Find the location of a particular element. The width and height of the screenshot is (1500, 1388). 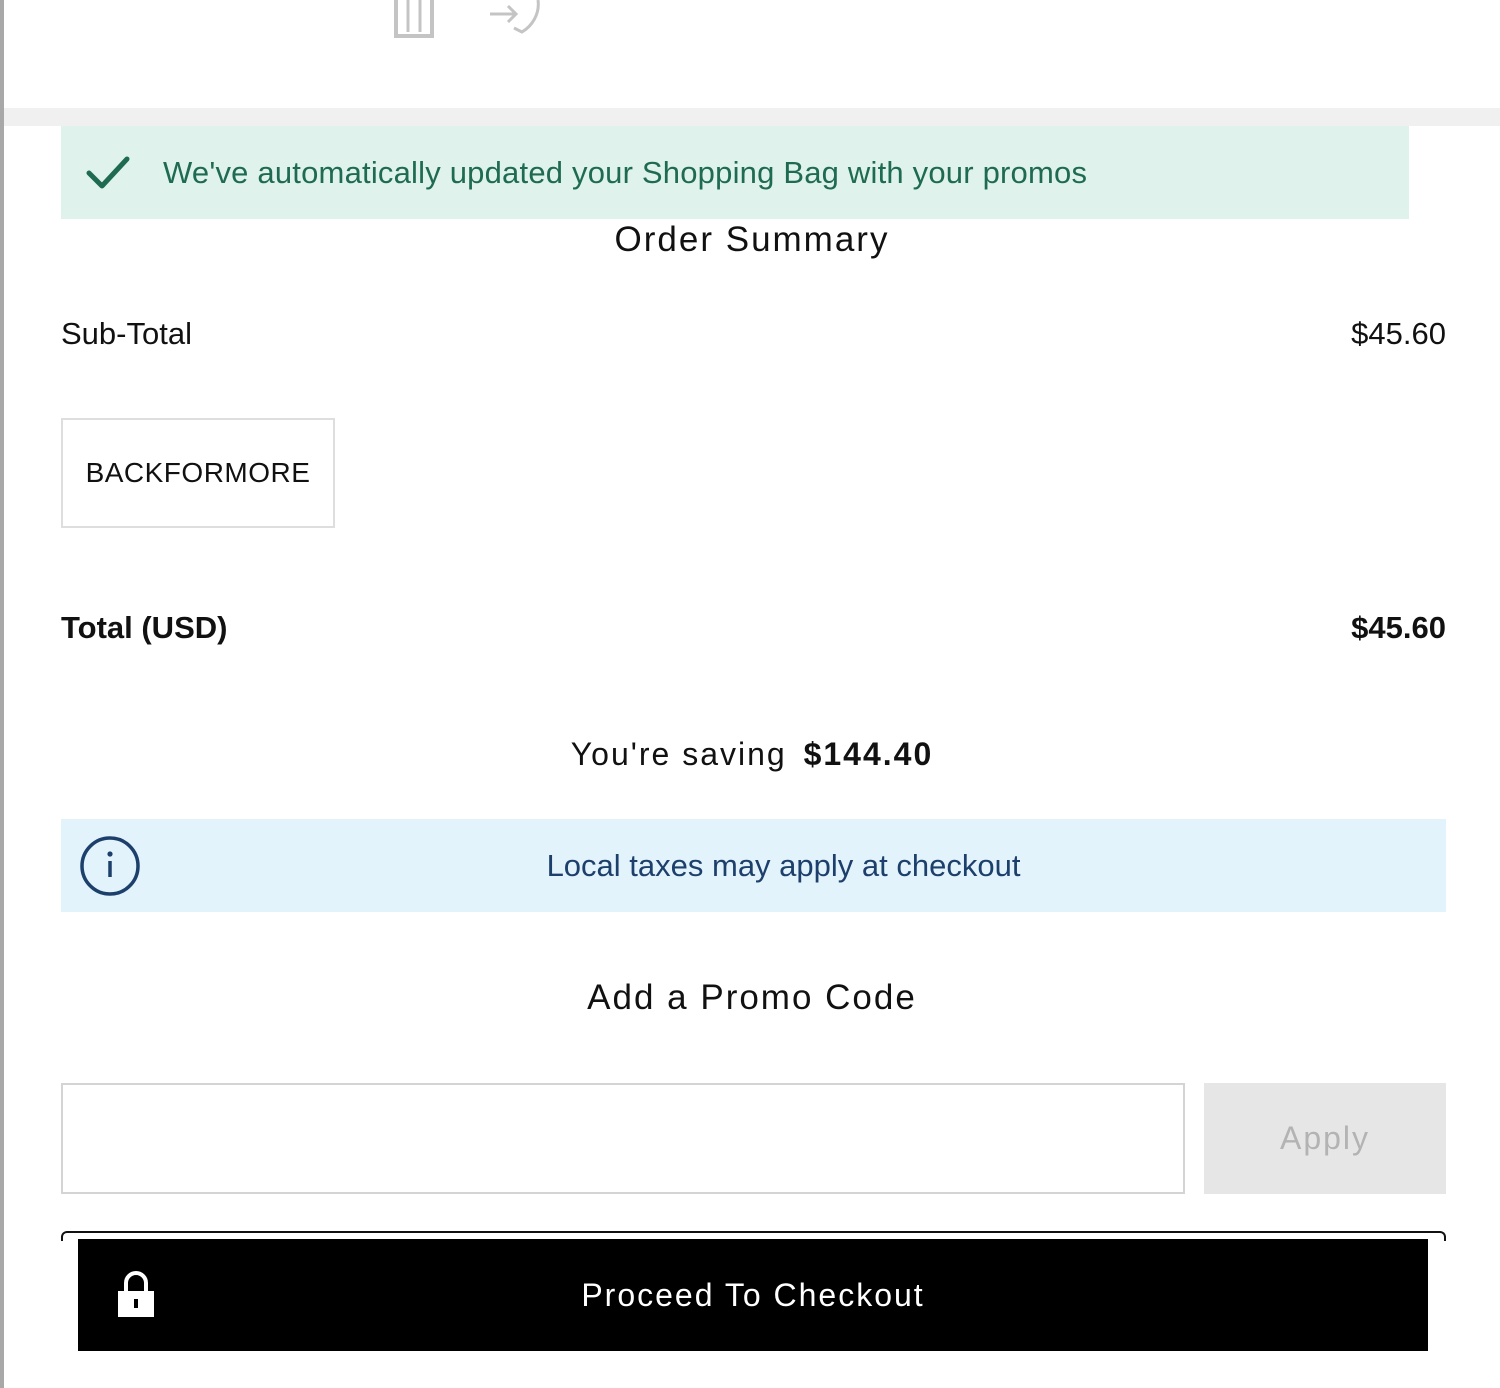

saving-amount: $144.40 is located at coordinates (868, 754).